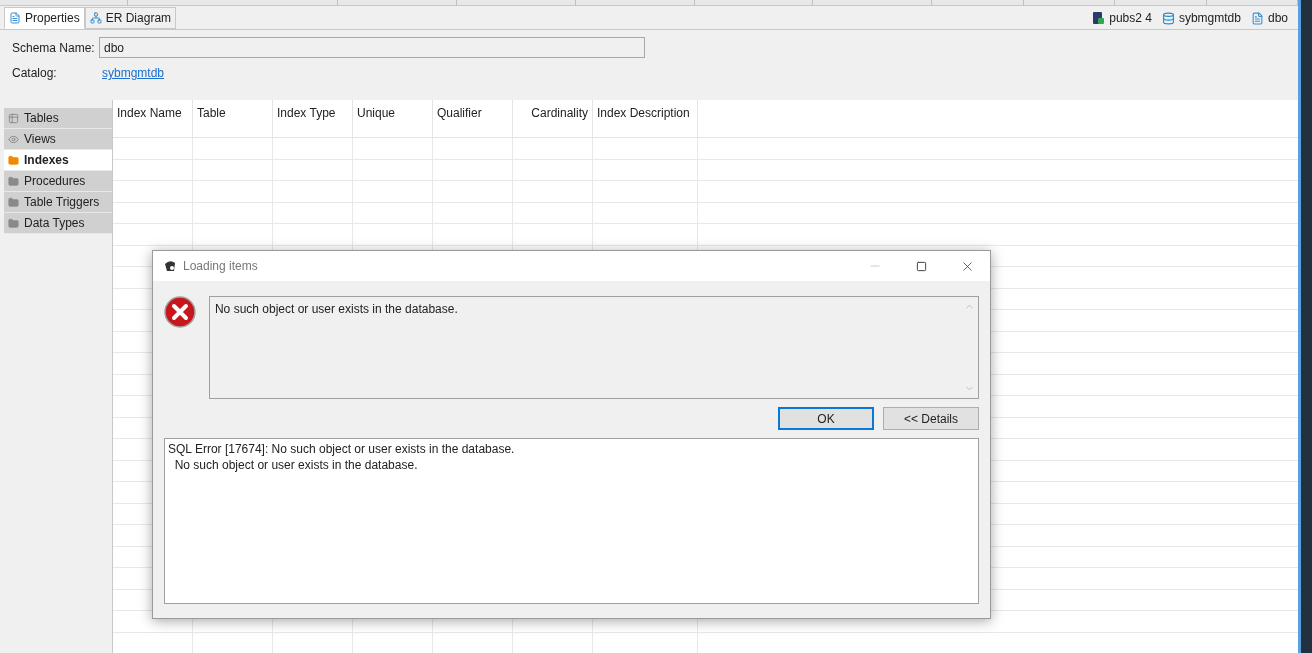 The image size is (1312, 653). Describe the element at coordinates (376, 113) in the screenshot. I see `column-header: Unique` at that location.